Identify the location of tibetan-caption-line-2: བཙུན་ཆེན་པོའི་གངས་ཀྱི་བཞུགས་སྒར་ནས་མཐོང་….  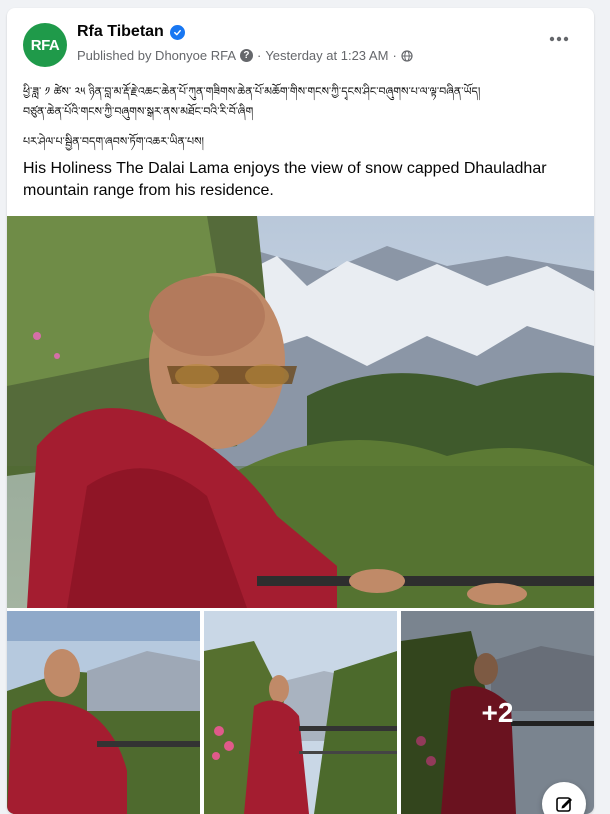
(138, 111).